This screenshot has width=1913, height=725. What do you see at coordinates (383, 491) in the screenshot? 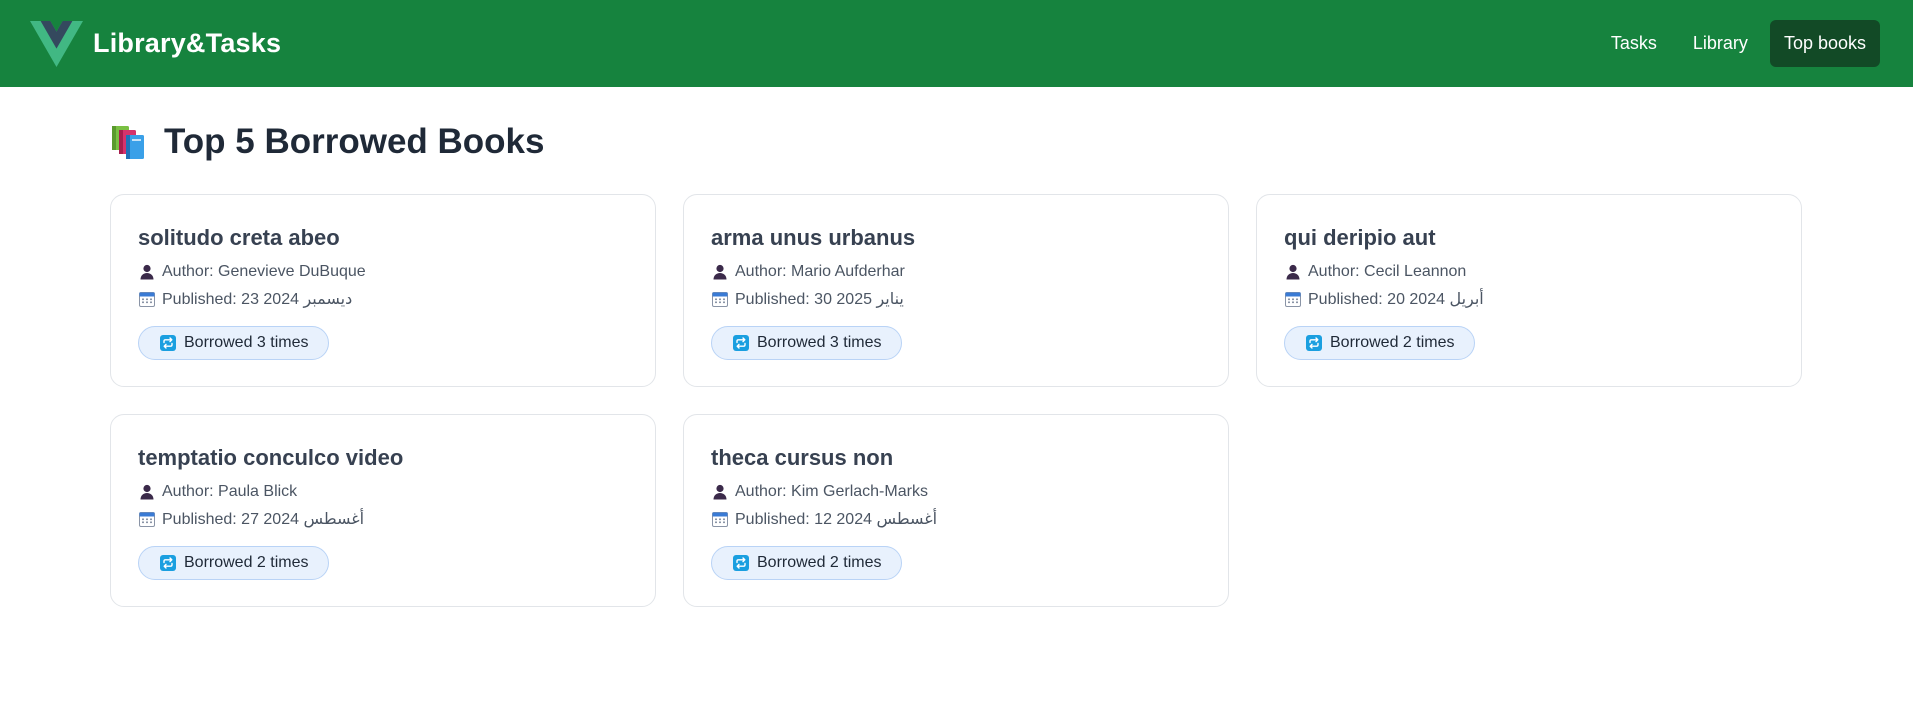
I see `book-author-row: Author: Paula Blick` at bounding box center [383, 491].